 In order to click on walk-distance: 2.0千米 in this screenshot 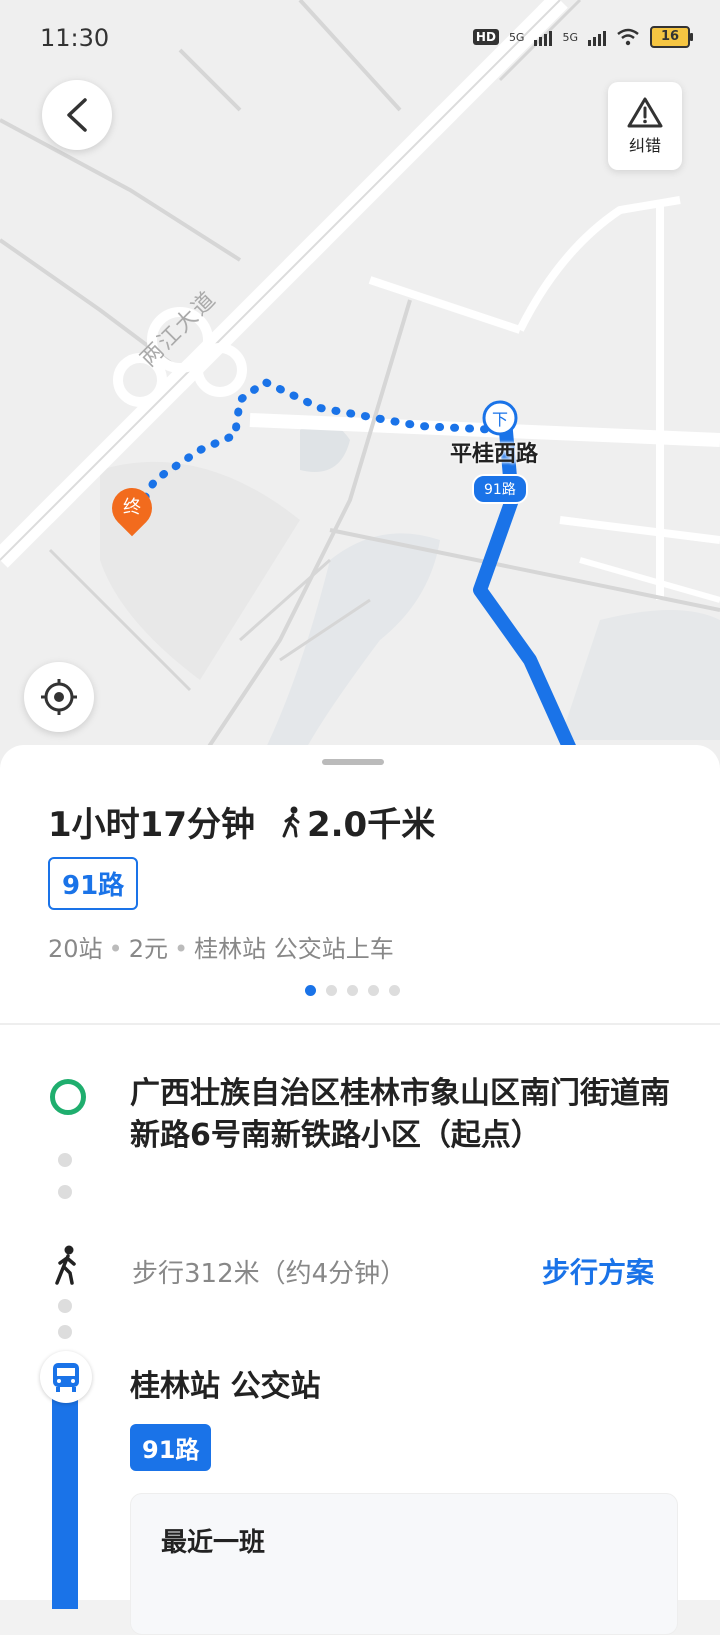, I will do `click(371, 825)`.